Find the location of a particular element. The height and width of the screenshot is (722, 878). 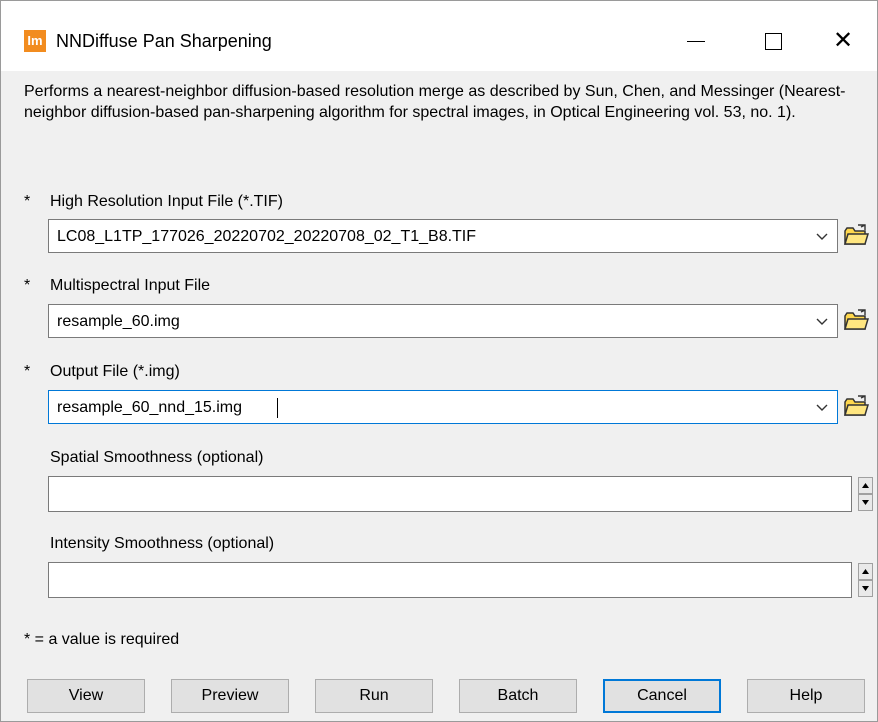

minimize-icon is located at coordinates (696, 42).